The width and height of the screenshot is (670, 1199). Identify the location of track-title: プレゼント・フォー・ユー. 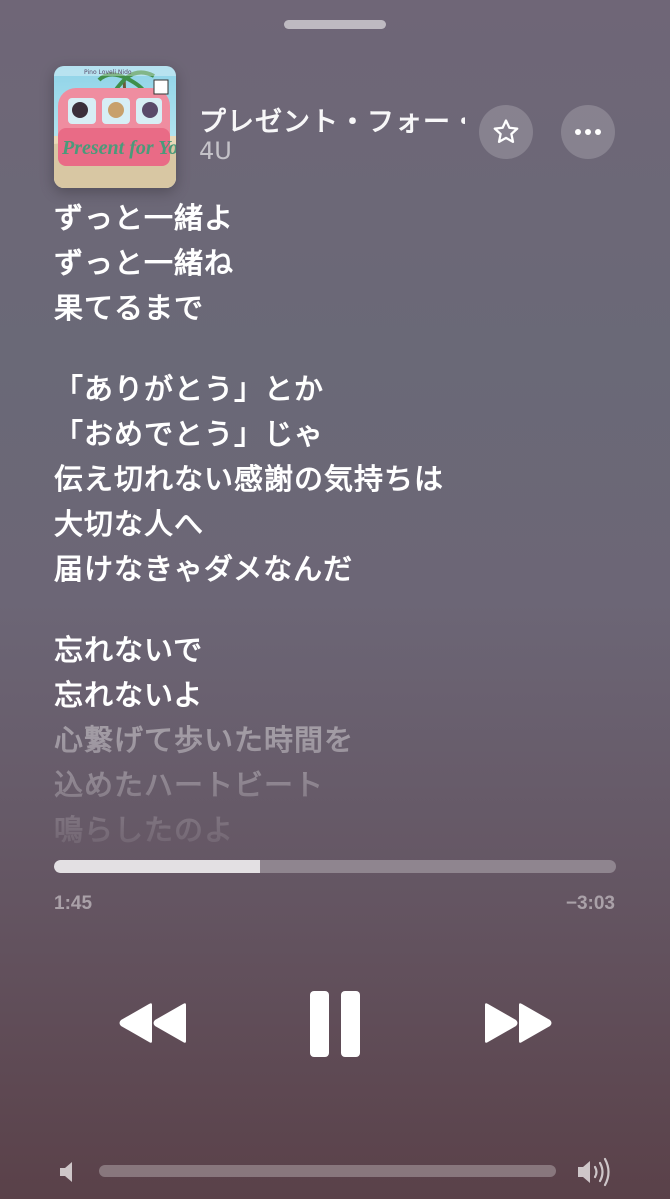
(332, 119).